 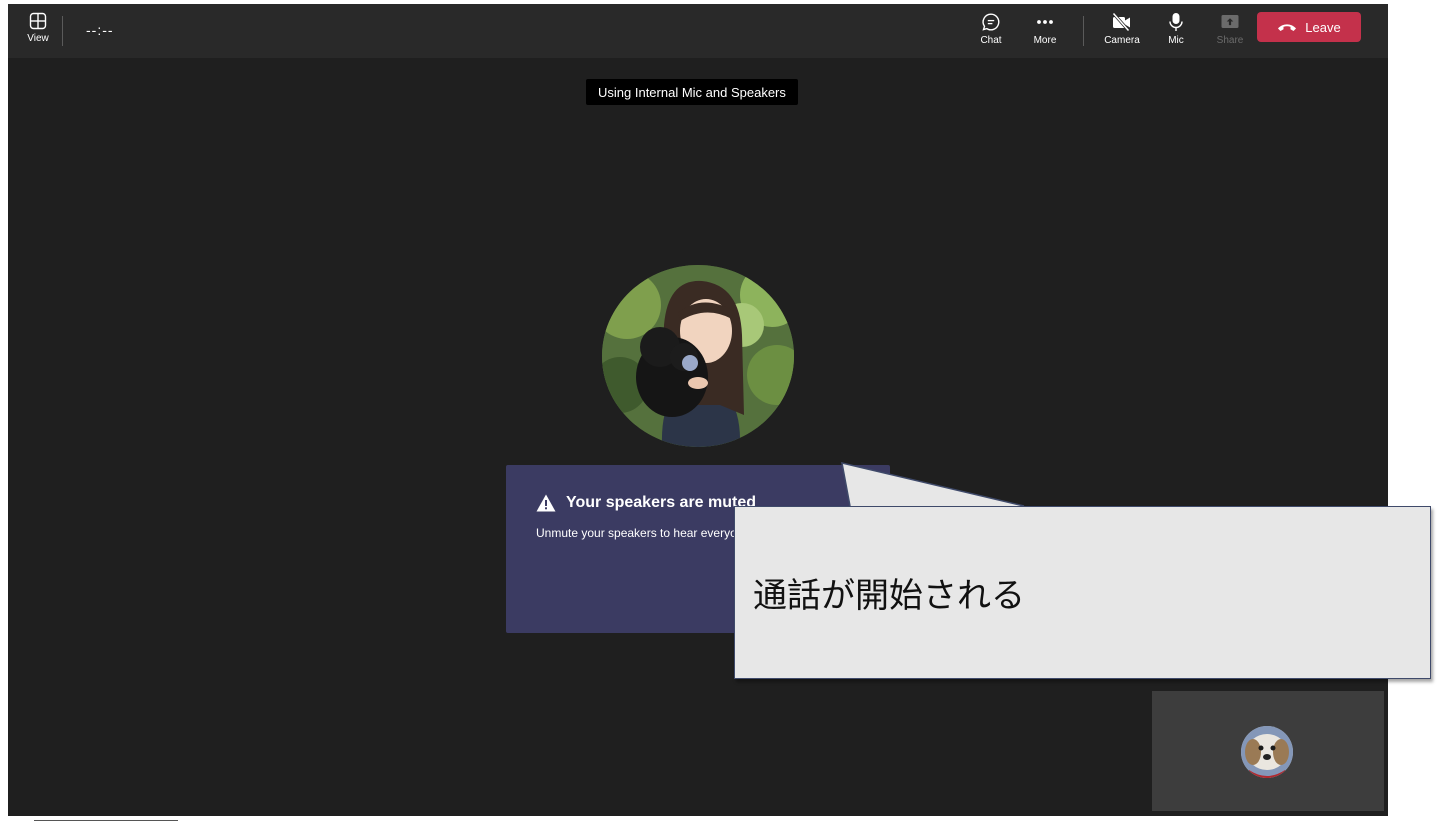 I want to click on camera-button: Camera, so click(x=1122, y=32).